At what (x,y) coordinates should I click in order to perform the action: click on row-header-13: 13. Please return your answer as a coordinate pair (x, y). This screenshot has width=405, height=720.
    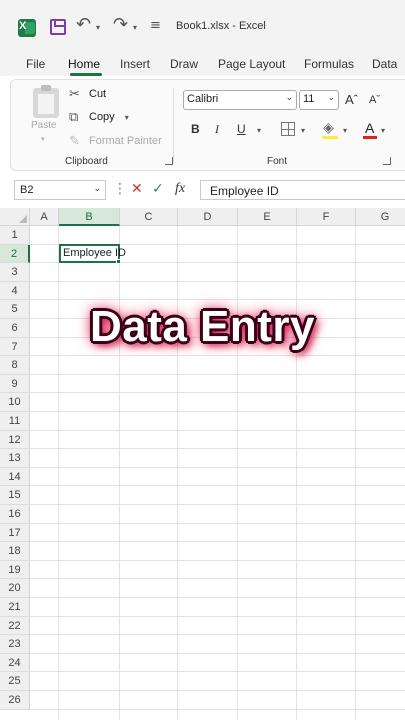
    Looking at the image, I should click on (15, 458).